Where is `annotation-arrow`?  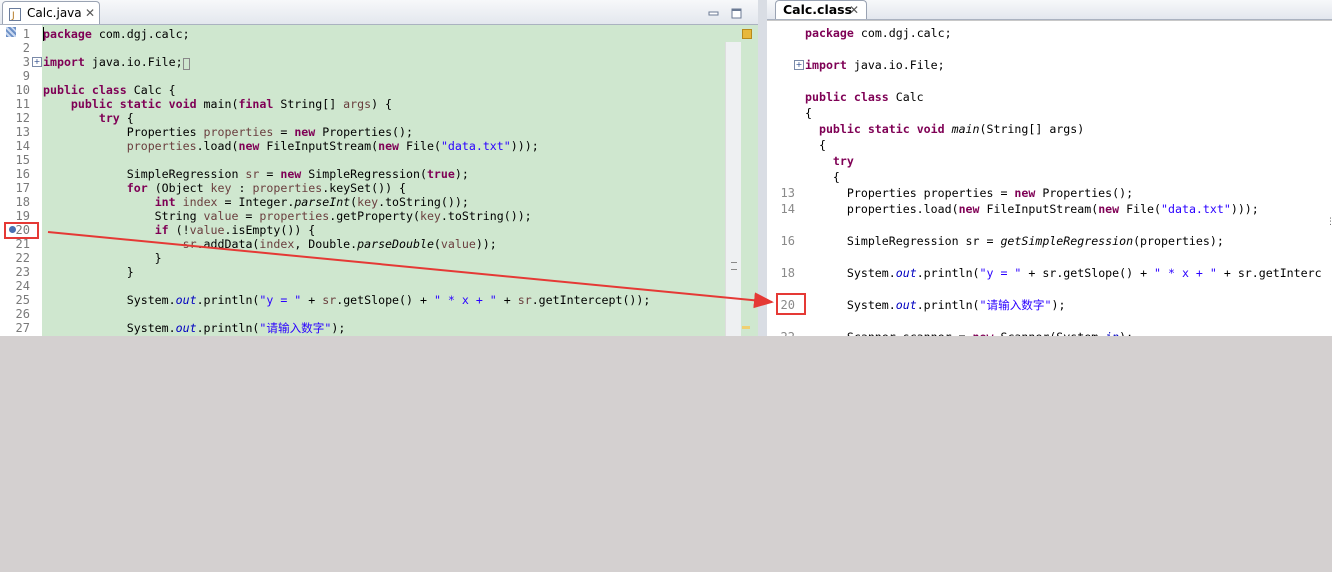 annotation-arrow is located at coordinates (410, 270).